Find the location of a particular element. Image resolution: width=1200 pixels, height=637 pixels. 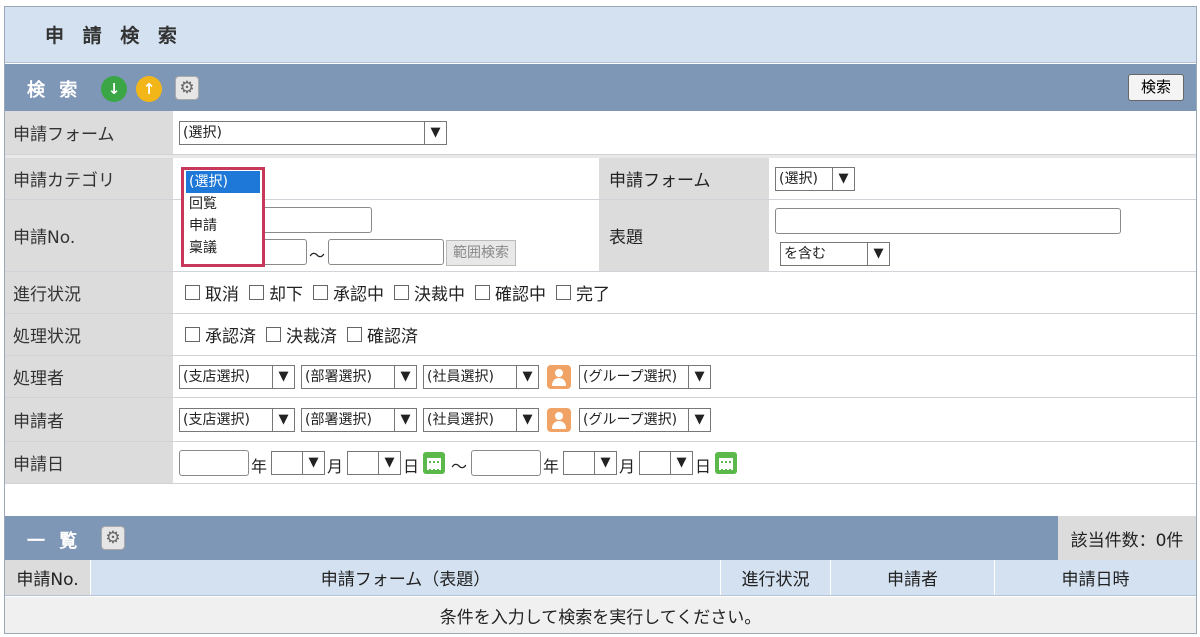

checkbox-complete: 完了 is located at coordinates (583, 292).